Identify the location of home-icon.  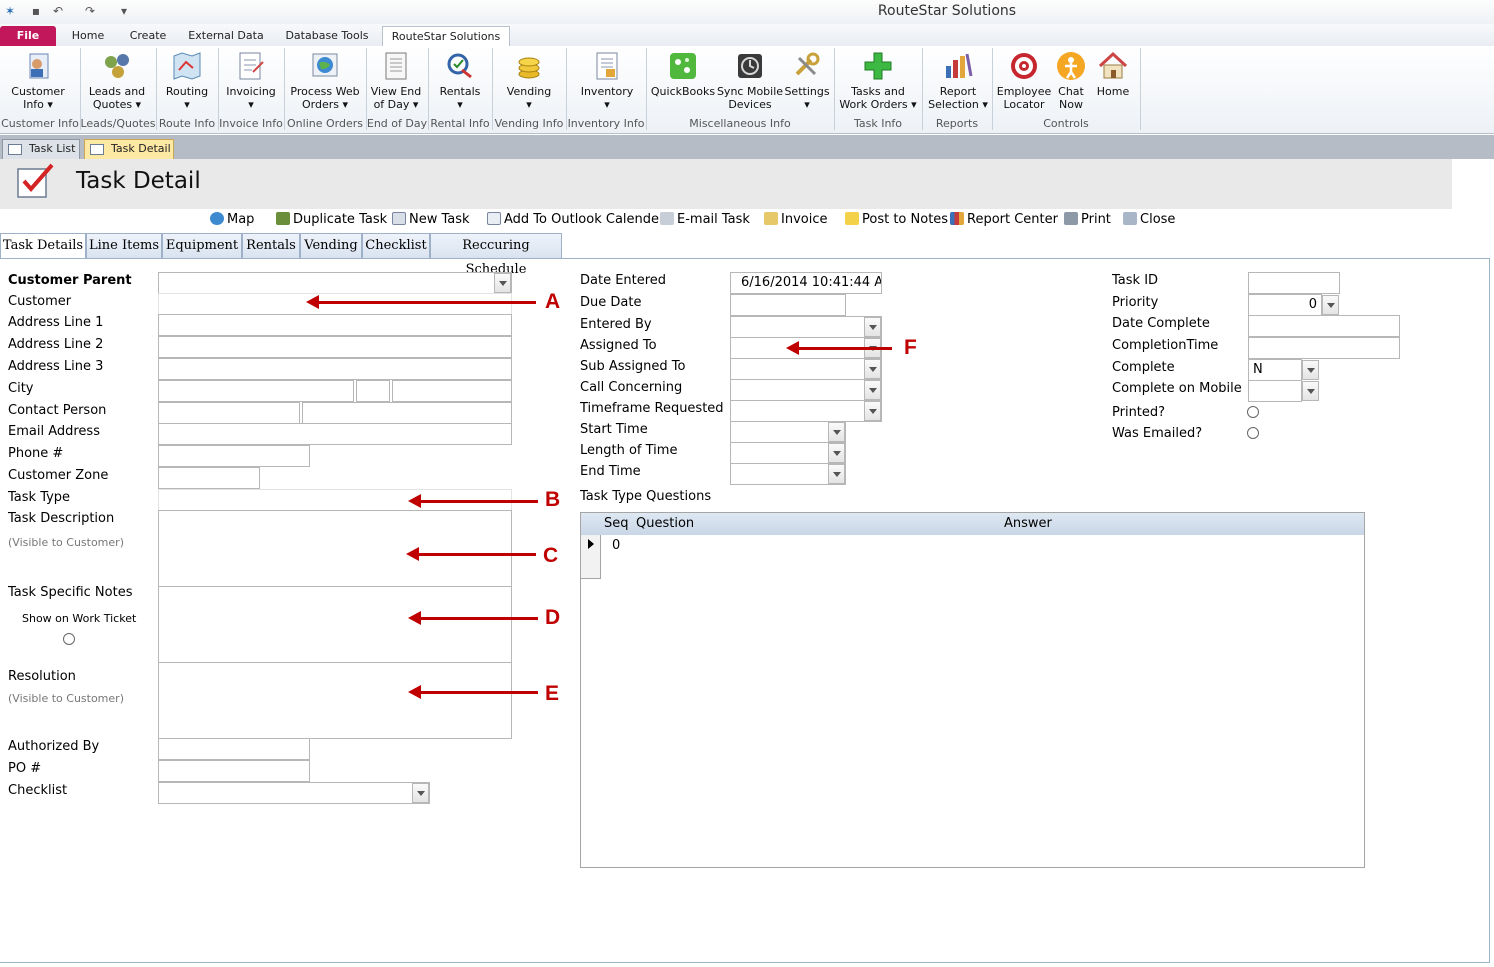
(1113, 65).